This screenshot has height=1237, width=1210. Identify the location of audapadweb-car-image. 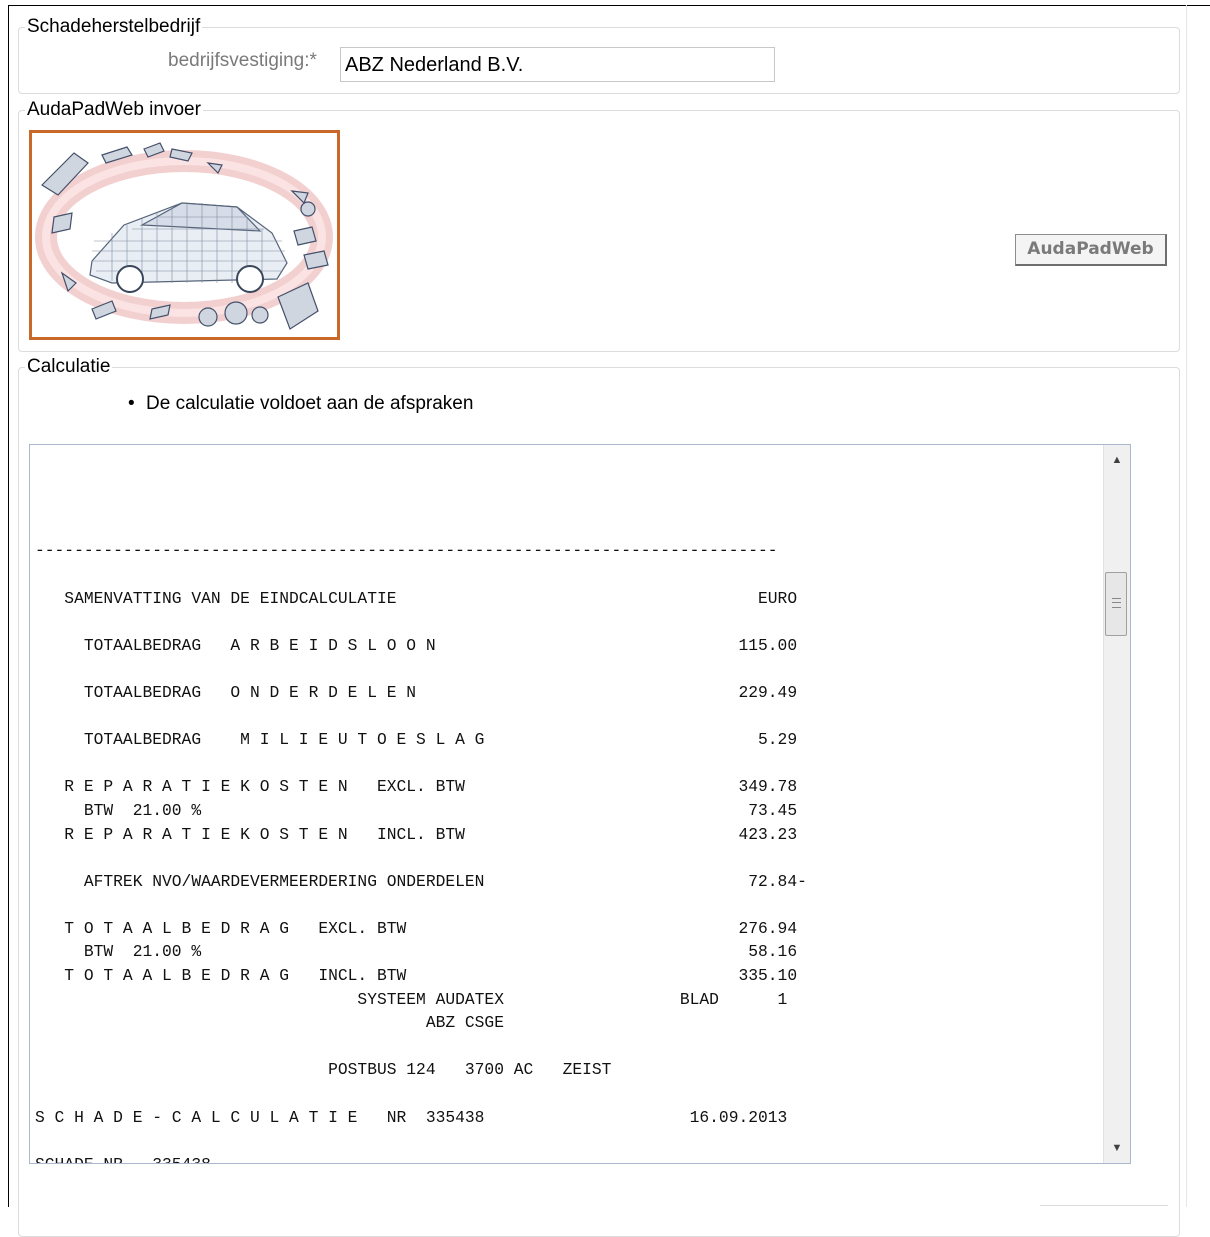
(184, 235).